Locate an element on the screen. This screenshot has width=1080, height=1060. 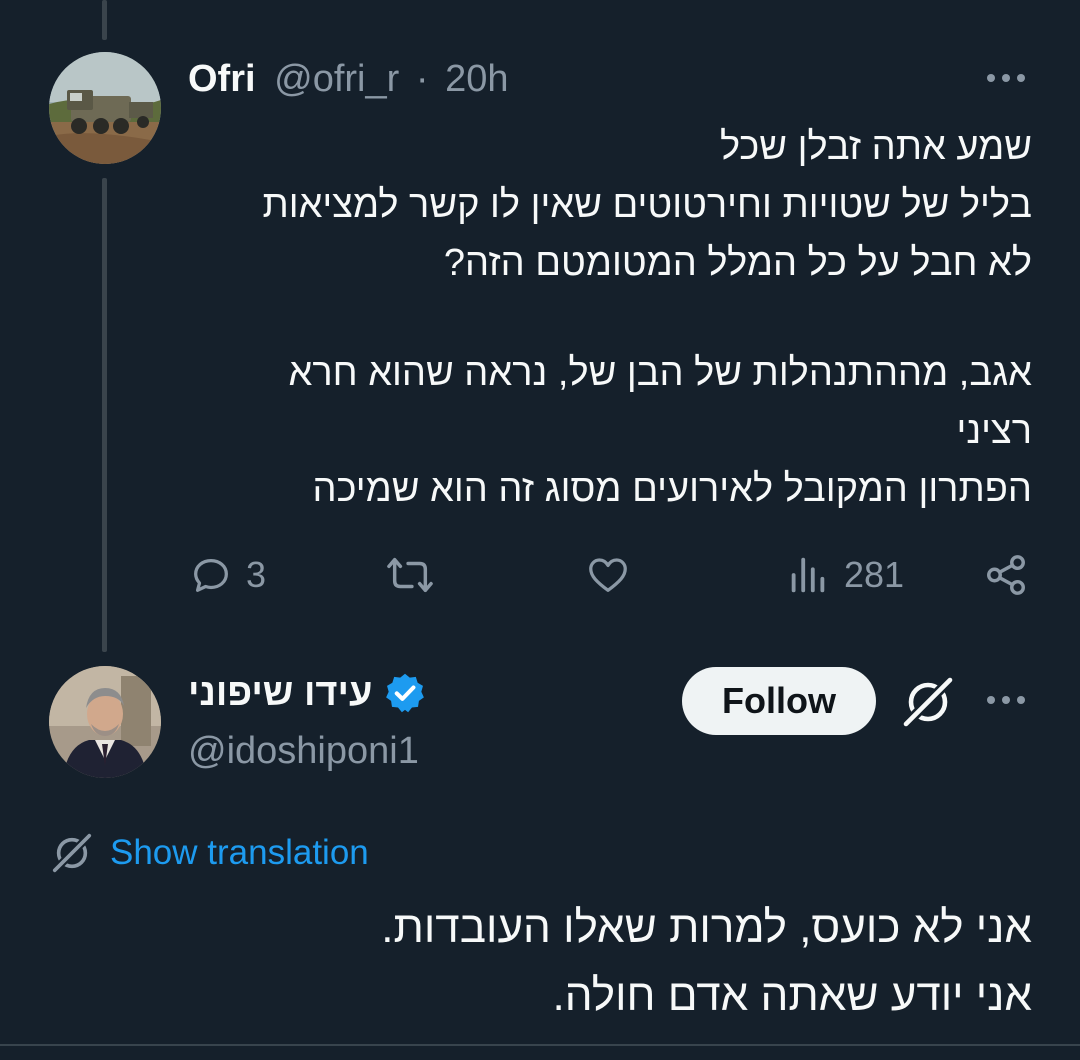
share-button is located at coordinates (1006, 575).